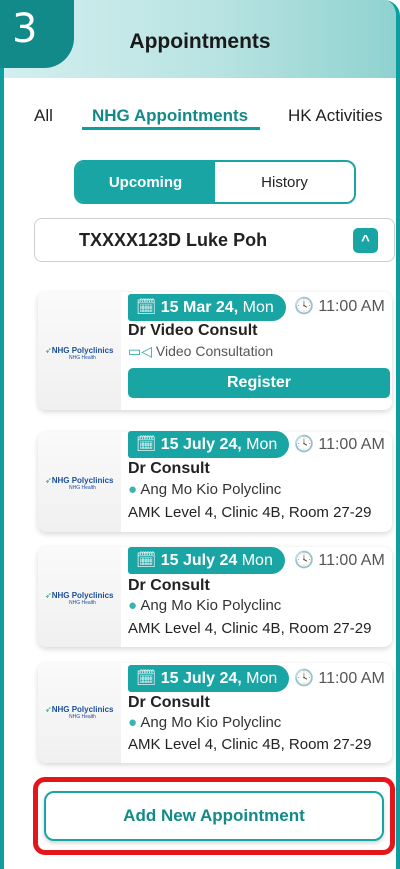 The image size is (400, 869). I want to click on register-button: Register, so click(259, 383).